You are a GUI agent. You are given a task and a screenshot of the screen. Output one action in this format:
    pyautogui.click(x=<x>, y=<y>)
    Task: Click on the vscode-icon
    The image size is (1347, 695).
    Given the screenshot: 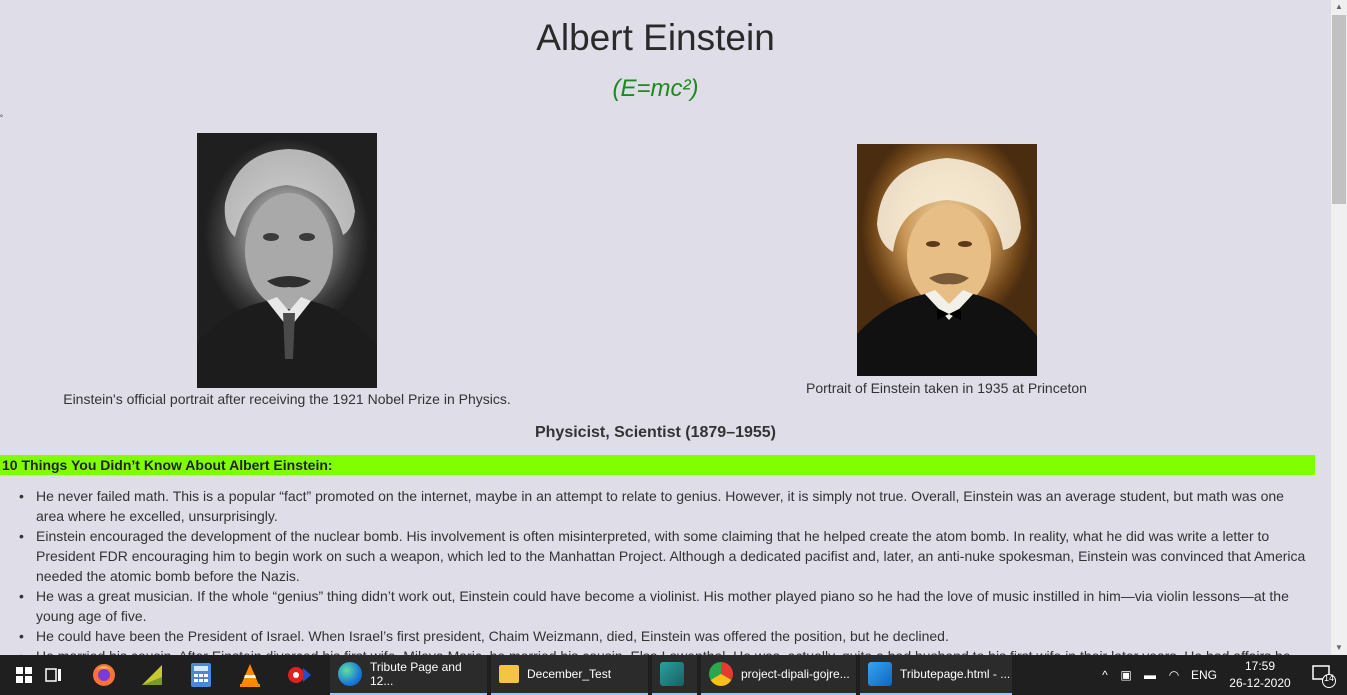 What is the action you would take?
    pyautogui.click(x=880, y=674)
    